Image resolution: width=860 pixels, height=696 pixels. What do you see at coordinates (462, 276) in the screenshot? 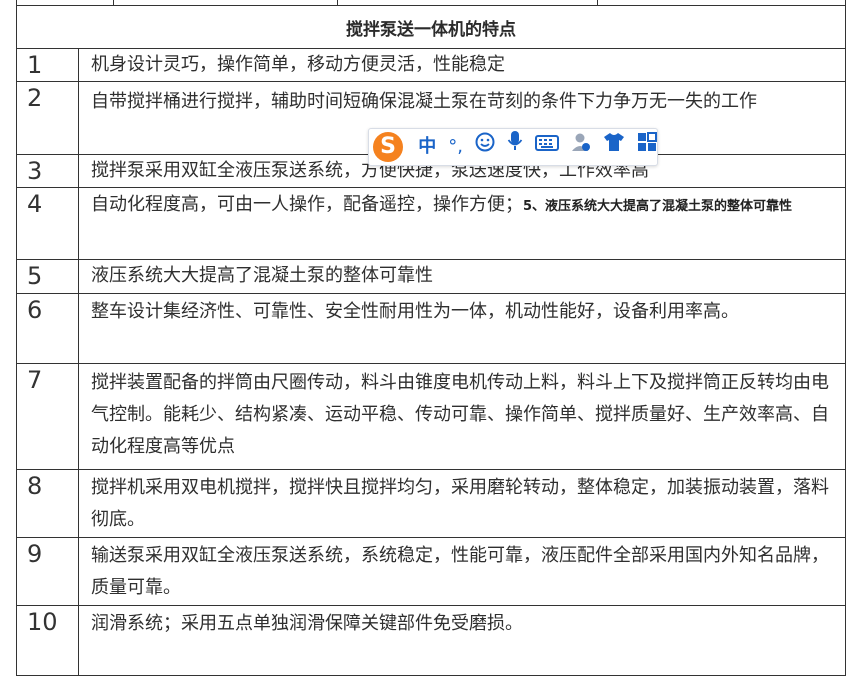
I see `row-text: 液压系统大大提高了混凝土泵的整体可靠性` at bounding box center [462, 276].